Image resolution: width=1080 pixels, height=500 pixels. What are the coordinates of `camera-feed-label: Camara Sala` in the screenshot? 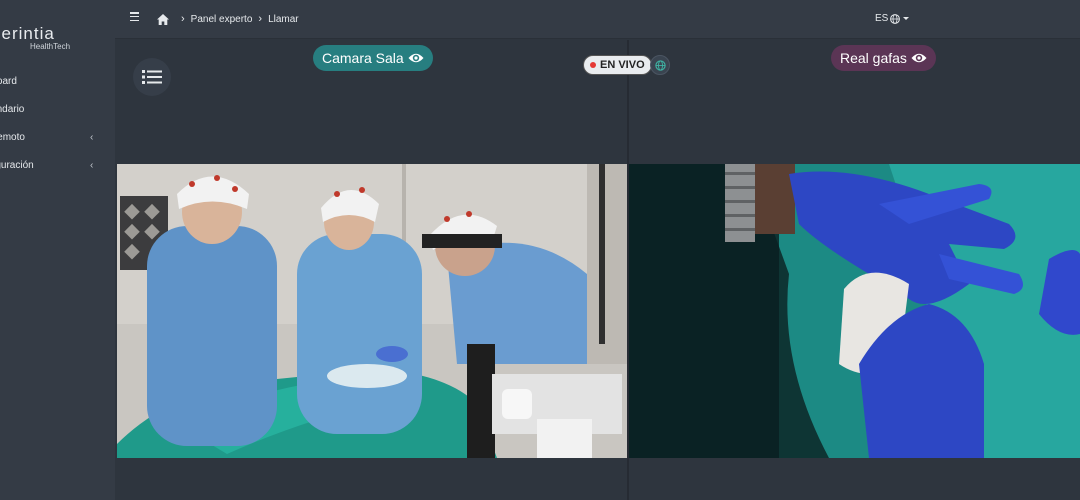 It's located at (363, 58).